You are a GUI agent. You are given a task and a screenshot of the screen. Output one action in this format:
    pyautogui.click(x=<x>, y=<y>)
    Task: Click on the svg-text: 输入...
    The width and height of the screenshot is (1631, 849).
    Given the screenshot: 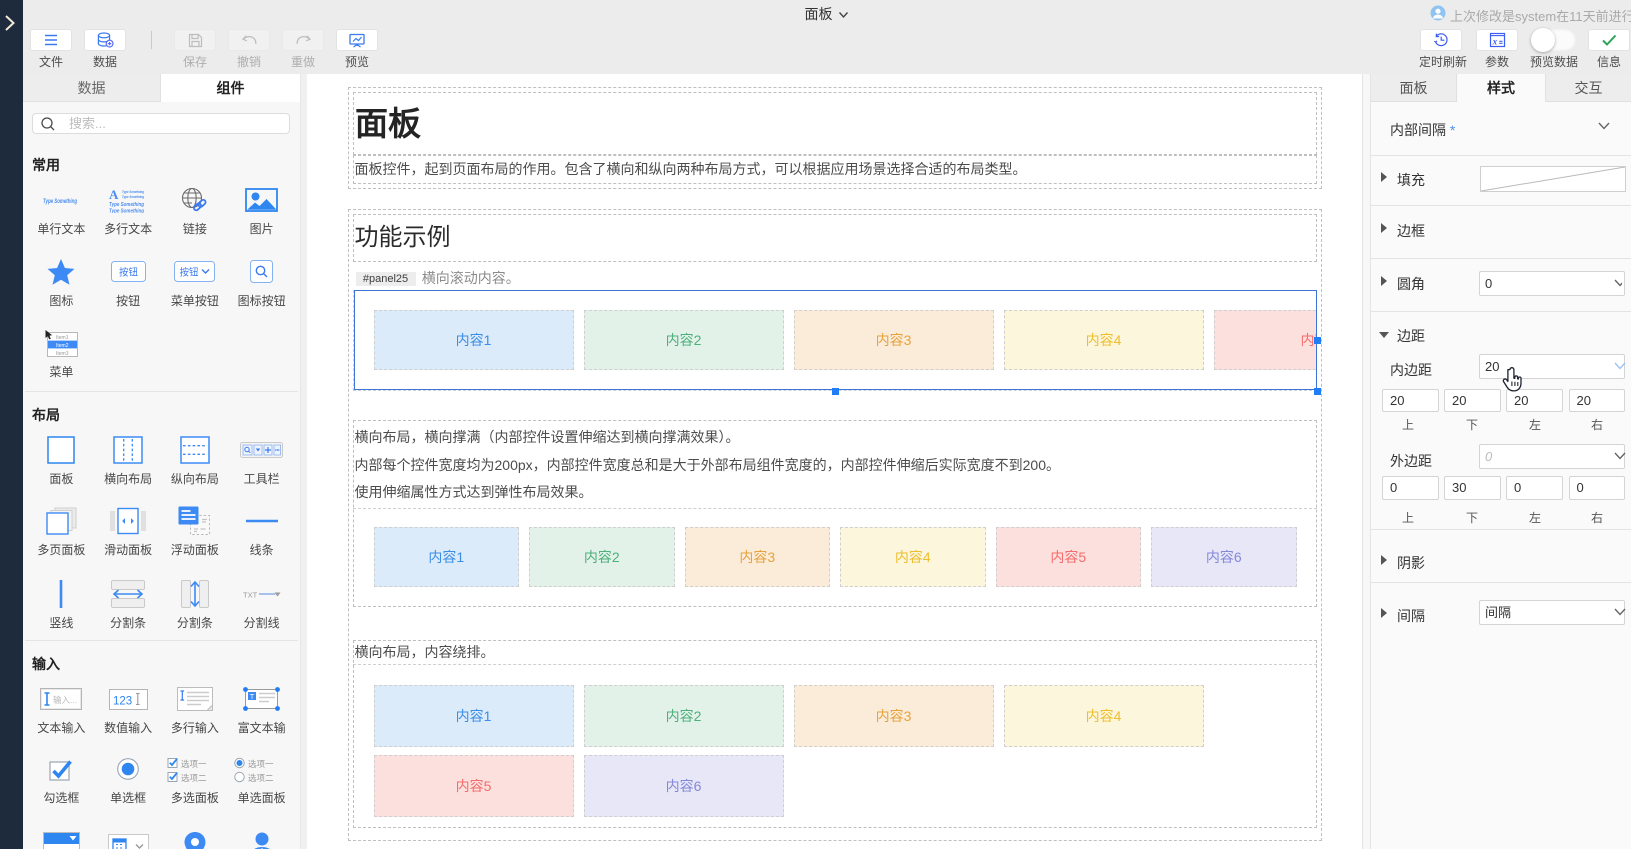 What is the action you would take?
    pyautogui.click(x=65, y=700)
    